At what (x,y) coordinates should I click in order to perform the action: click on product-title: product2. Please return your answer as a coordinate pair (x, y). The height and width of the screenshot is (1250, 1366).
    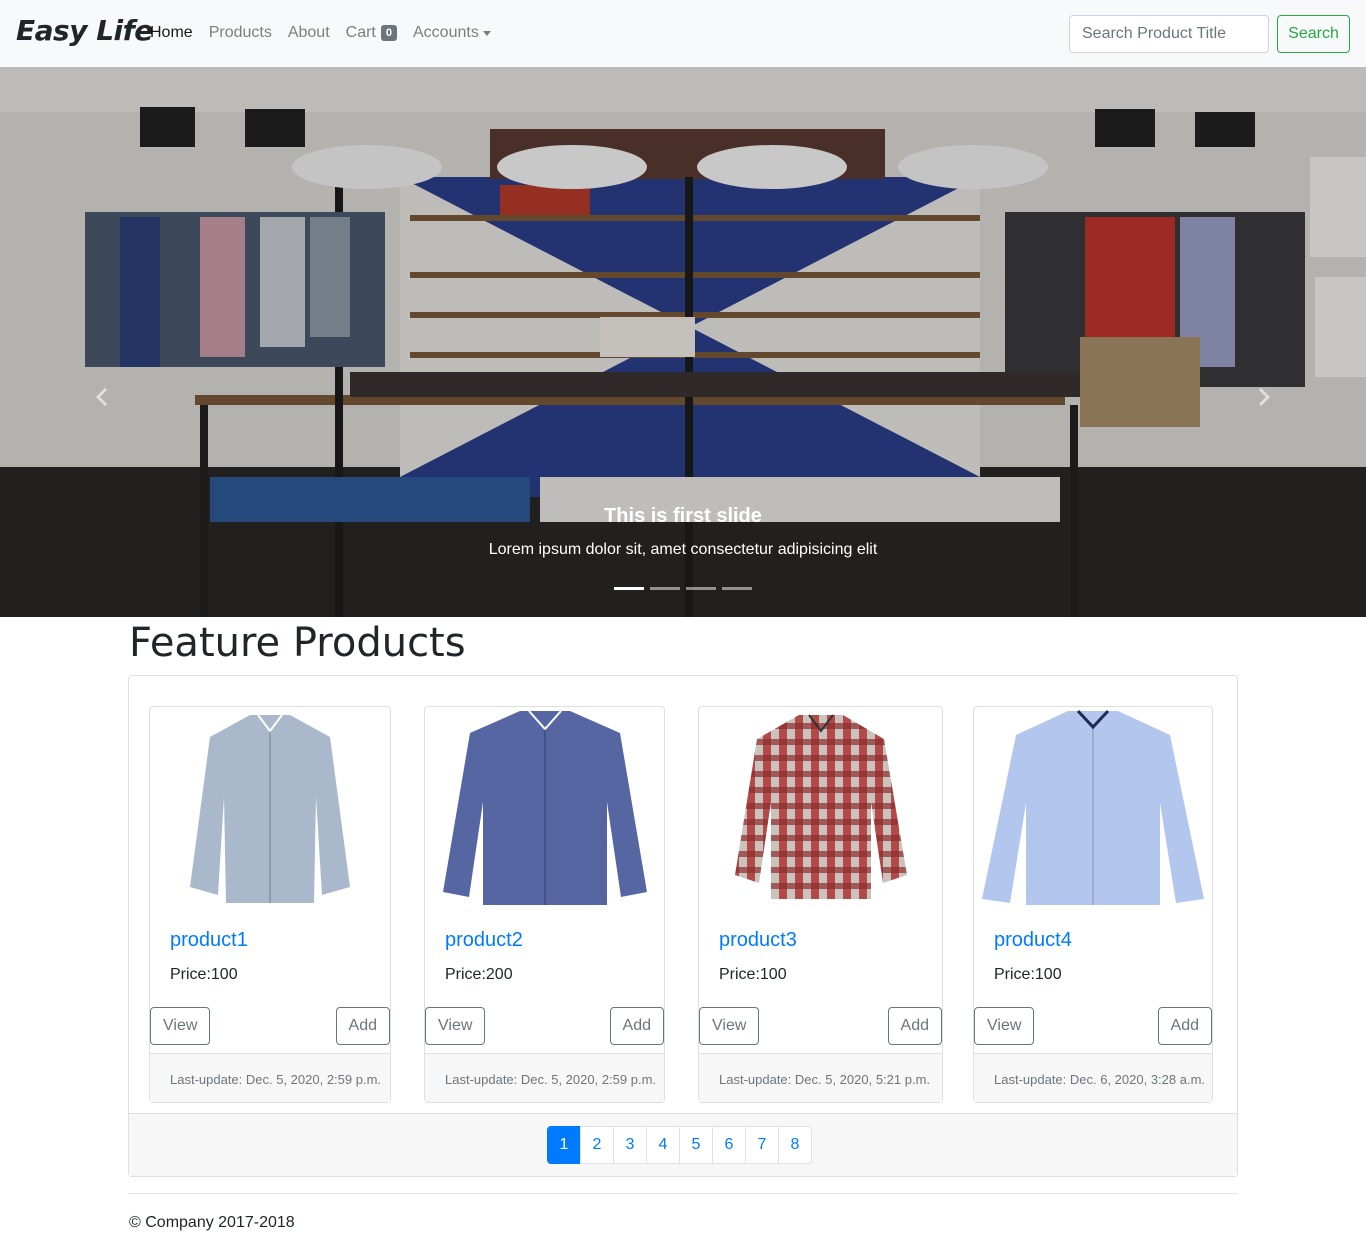
    Looking at the image, I should click on (484, 940).